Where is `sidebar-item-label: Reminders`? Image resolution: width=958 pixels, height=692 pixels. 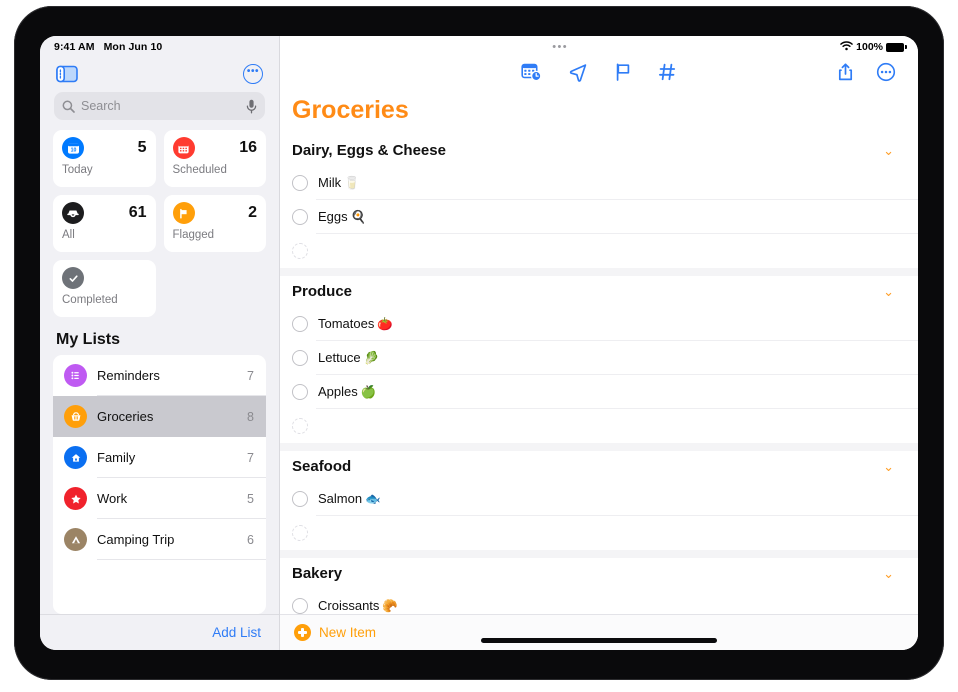 sidebar-item-label: Reminders is located at coordinates (128, 375).